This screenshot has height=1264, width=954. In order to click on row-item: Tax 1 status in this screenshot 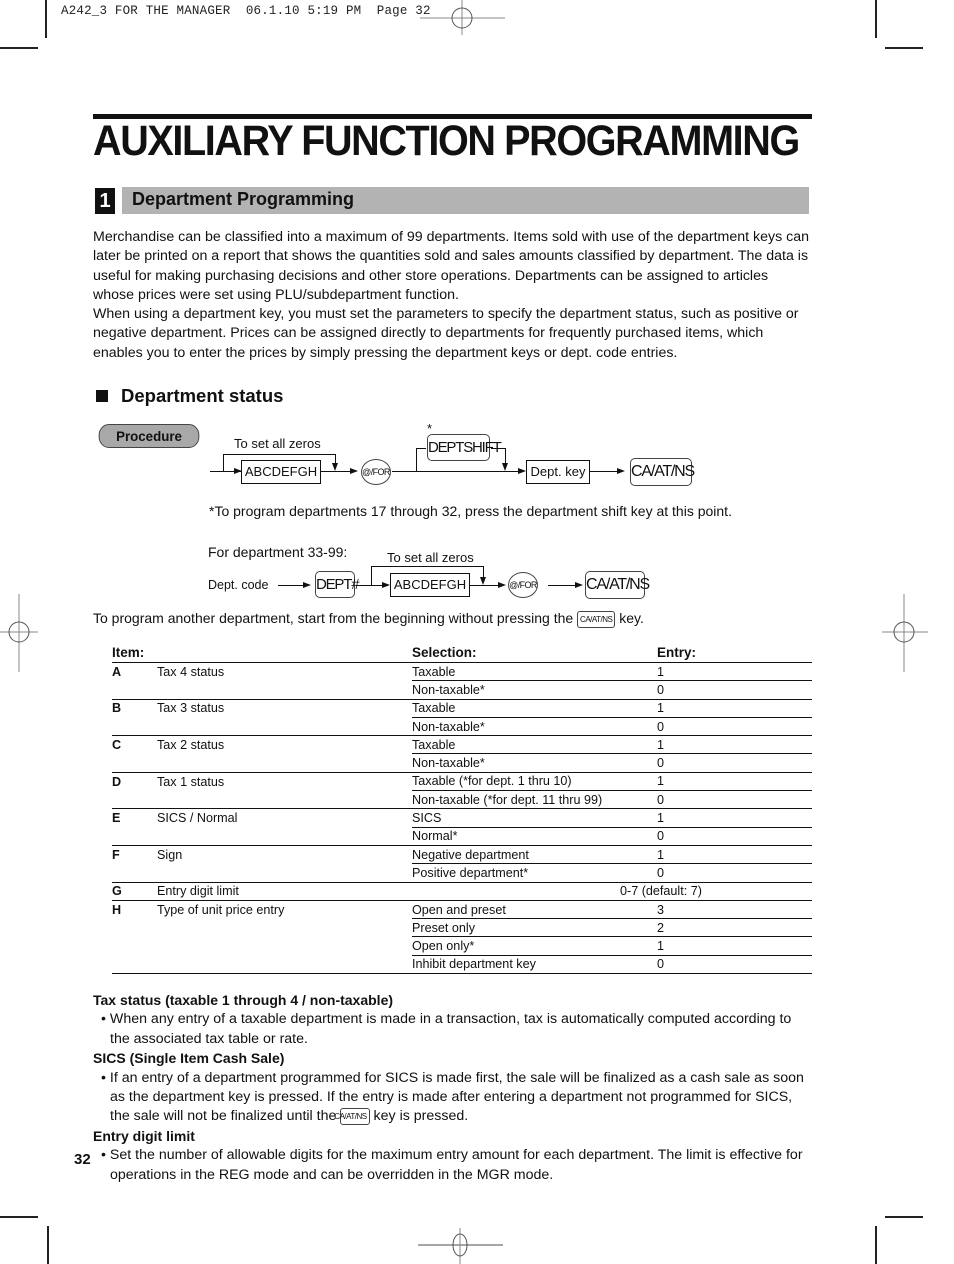, I will do `click(191, 781)`.